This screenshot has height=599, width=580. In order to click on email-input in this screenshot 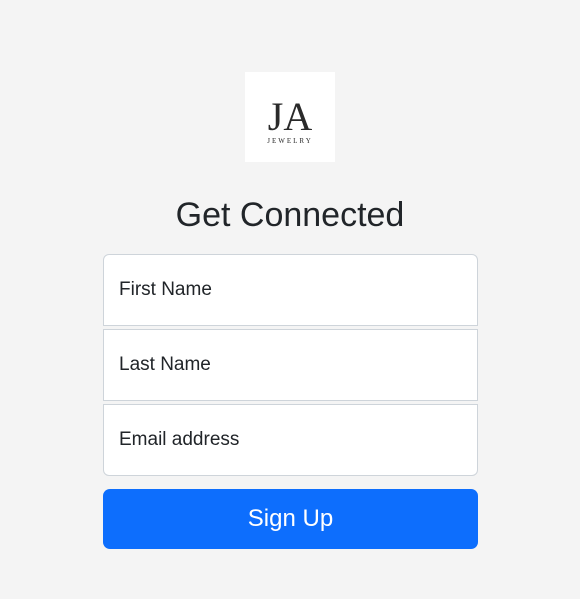, I will do `click(290, 440)`.